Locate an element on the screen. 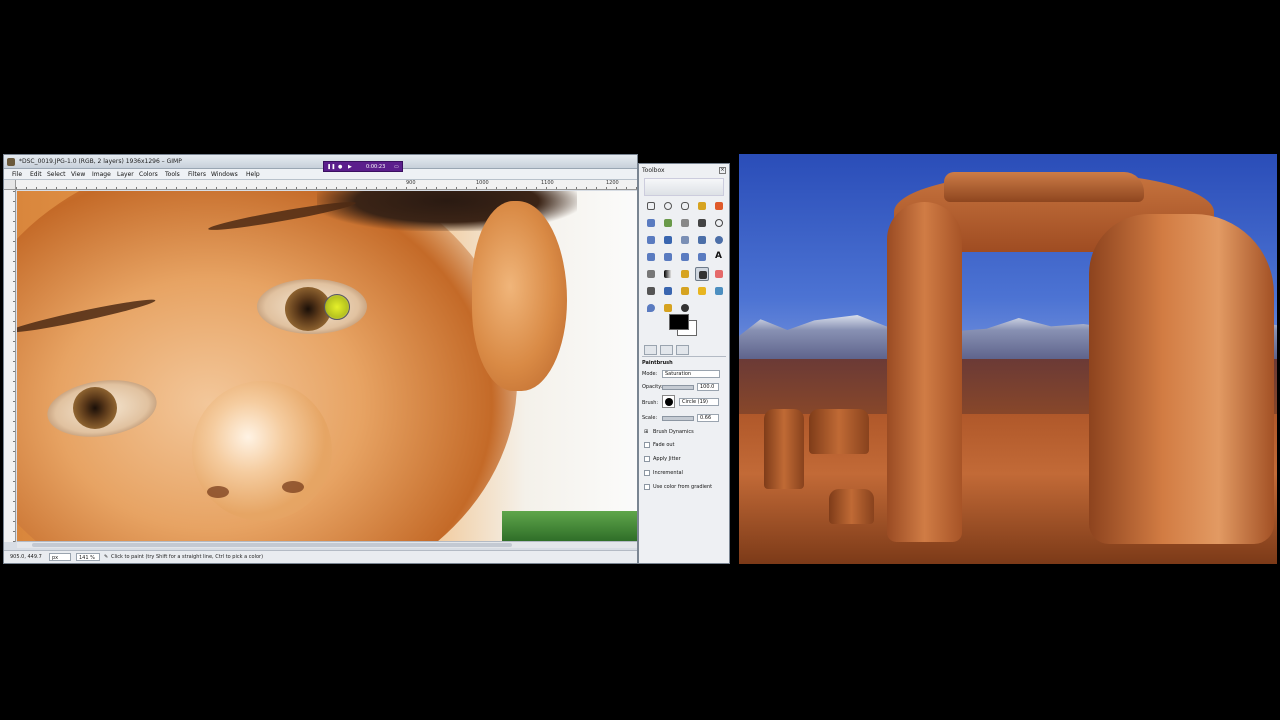  brush-preview is located at coordinates (668, 401).